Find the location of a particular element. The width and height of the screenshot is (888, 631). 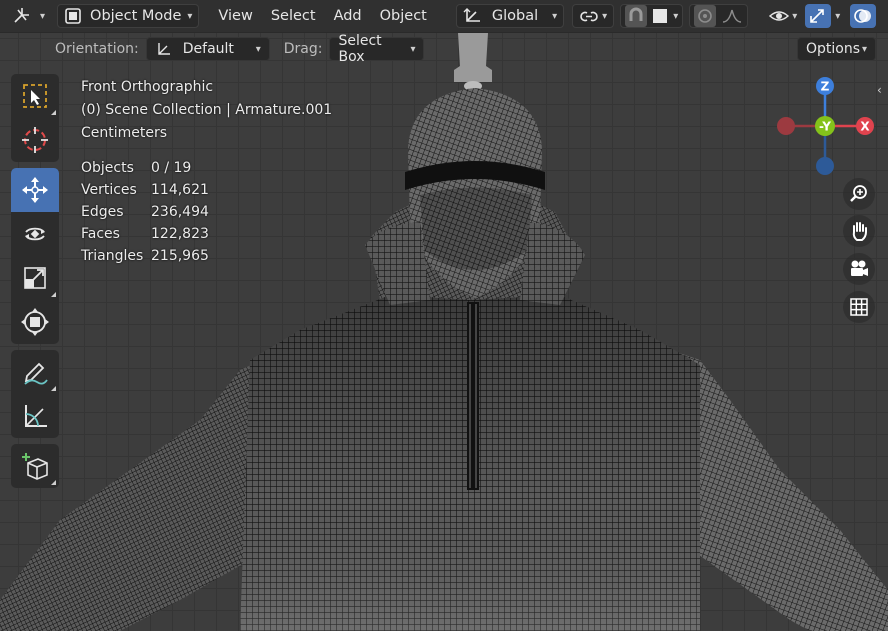

orientation-dropdown: Default ▾ is located at coordinates (207, 49).